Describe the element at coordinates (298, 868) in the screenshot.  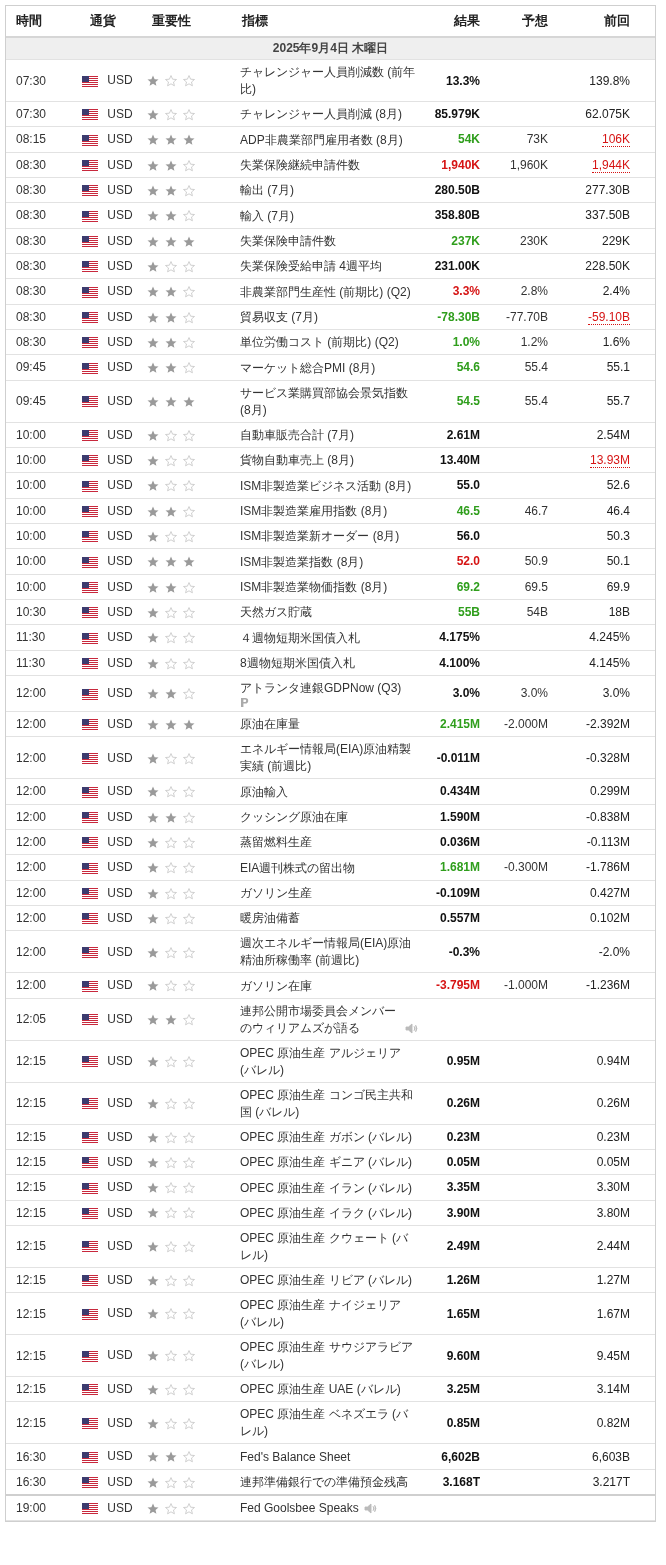
I see `indicator-name: EIA週刊株式の留出物` at that location.